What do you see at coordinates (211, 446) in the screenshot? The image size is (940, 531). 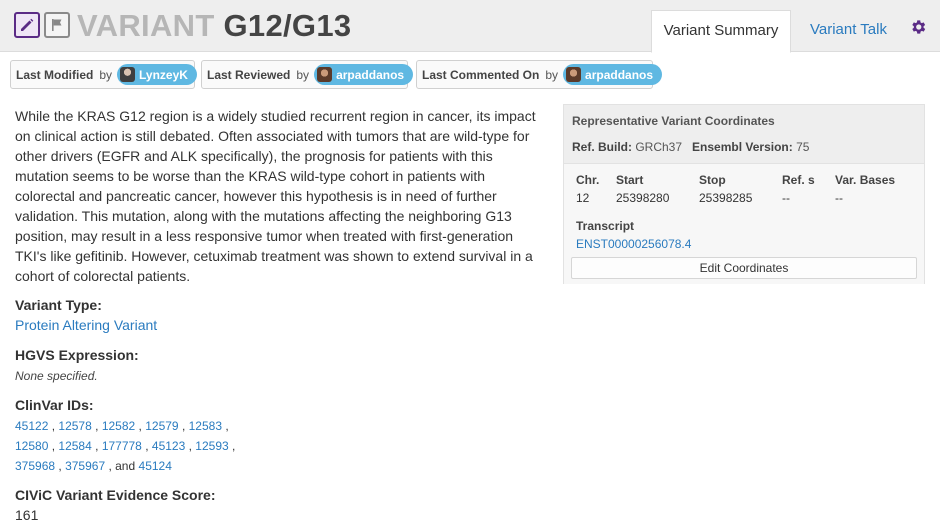 I see `clinvar-id-link: 12593` at bounding box center [211, 446].